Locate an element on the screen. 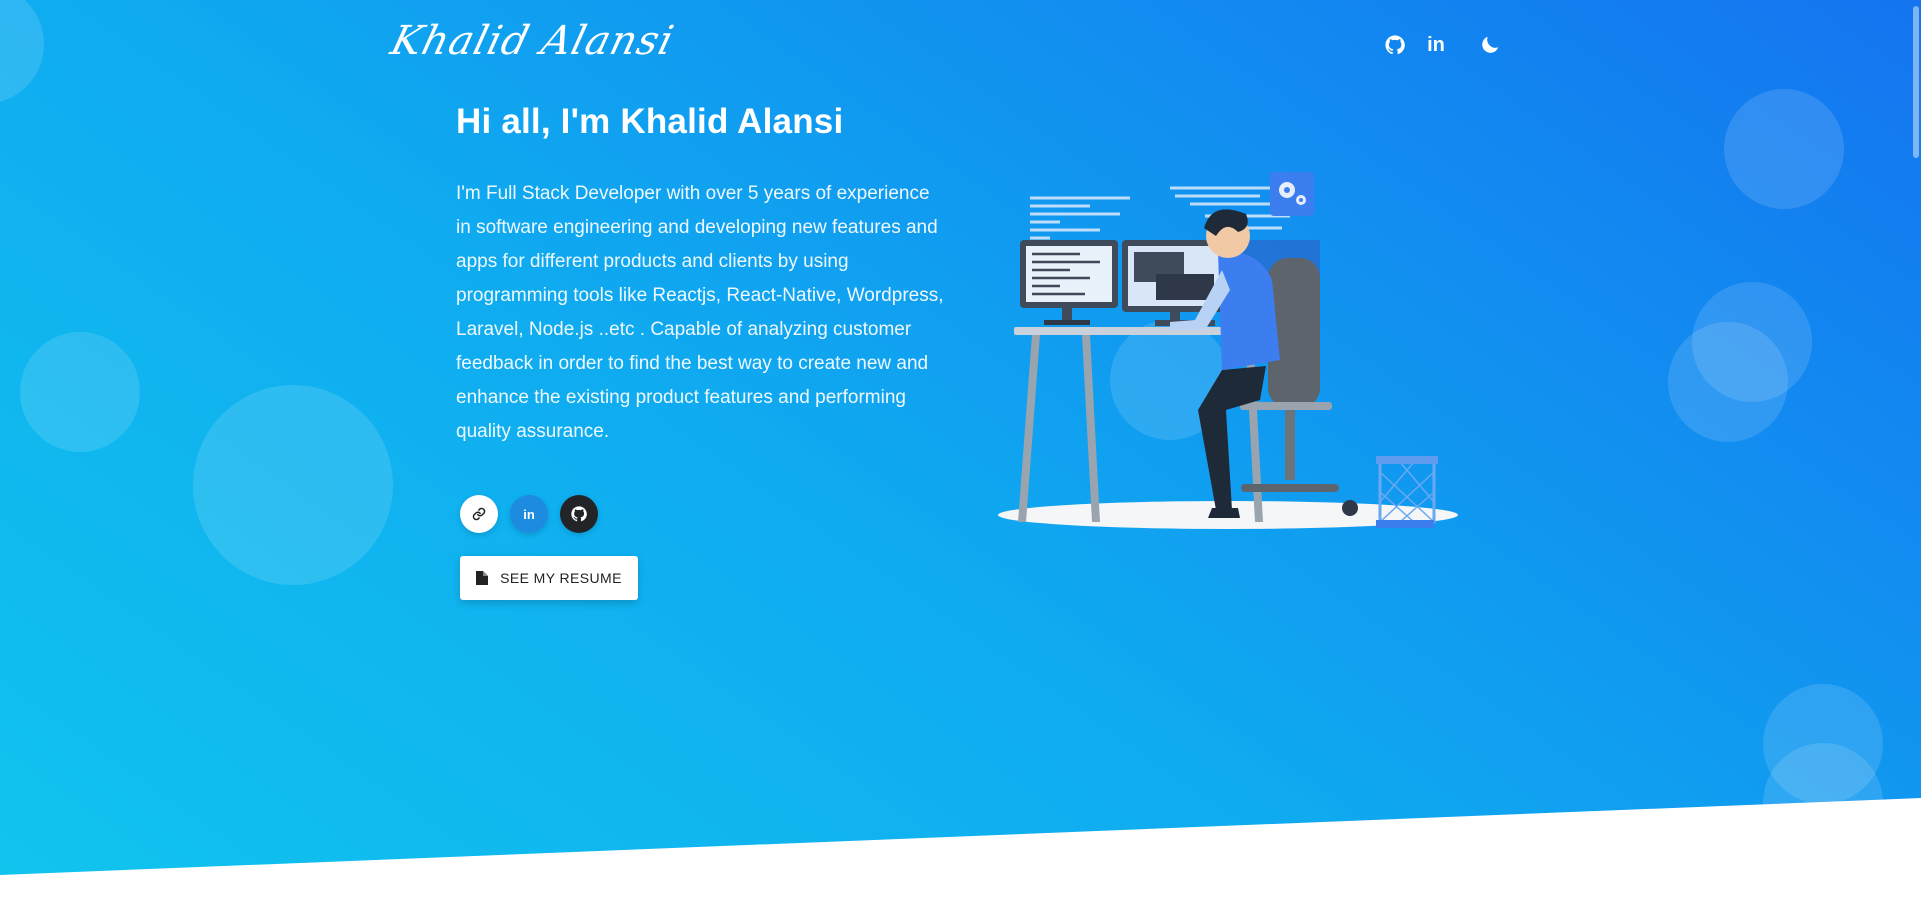  file-icon is located at coordinates (482, 578).